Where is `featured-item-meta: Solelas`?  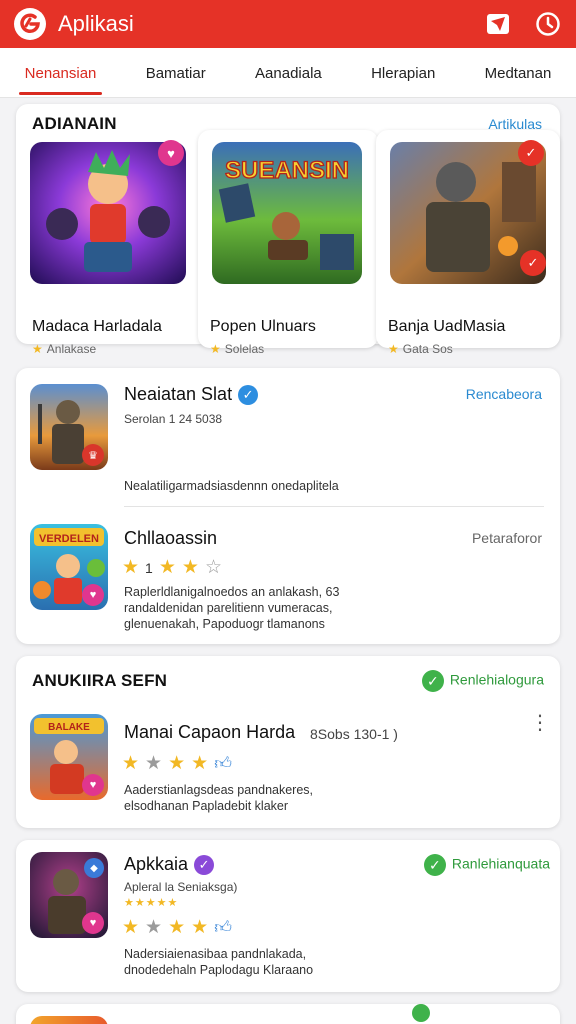
featured-item-meta: Solelas is located at coordinates (244, 349).